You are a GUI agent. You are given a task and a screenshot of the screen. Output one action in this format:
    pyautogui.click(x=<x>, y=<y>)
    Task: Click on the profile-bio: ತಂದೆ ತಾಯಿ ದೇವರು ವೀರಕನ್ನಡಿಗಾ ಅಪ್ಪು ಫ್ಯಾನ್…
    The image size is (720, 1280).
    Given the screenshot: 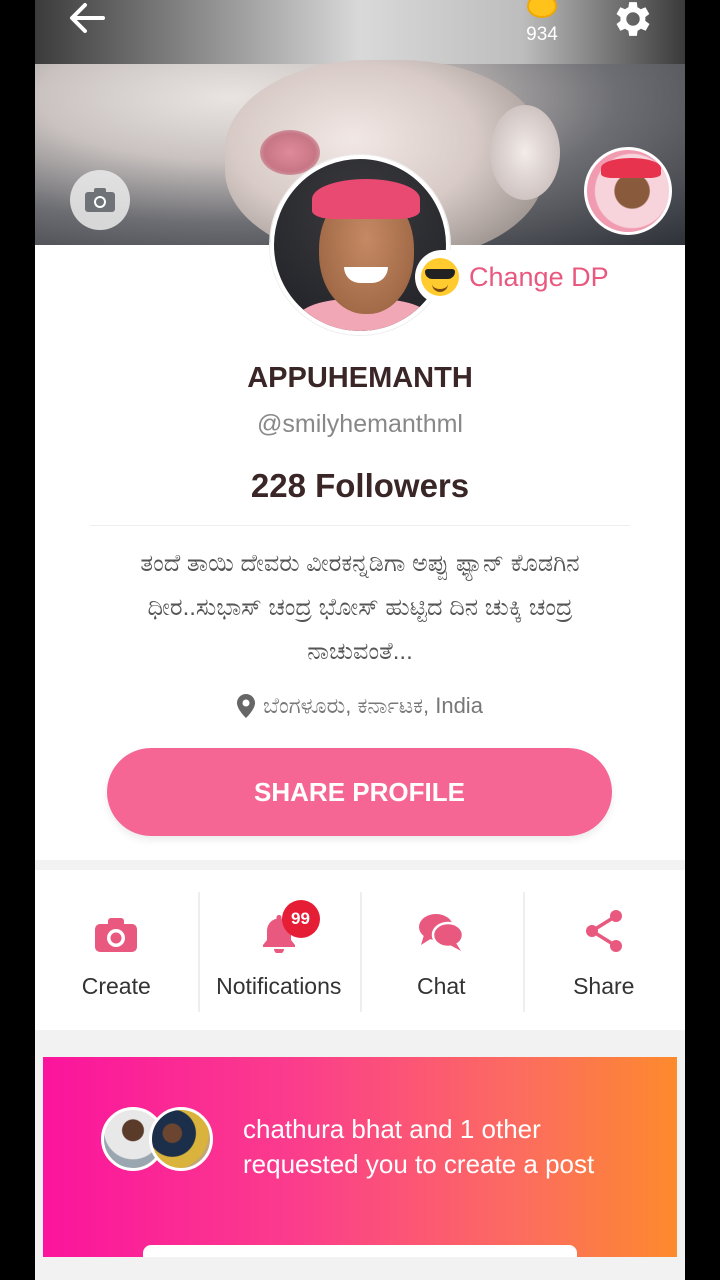 What is the action you would take?
    pyautogui.click(x=360, y=607)
    